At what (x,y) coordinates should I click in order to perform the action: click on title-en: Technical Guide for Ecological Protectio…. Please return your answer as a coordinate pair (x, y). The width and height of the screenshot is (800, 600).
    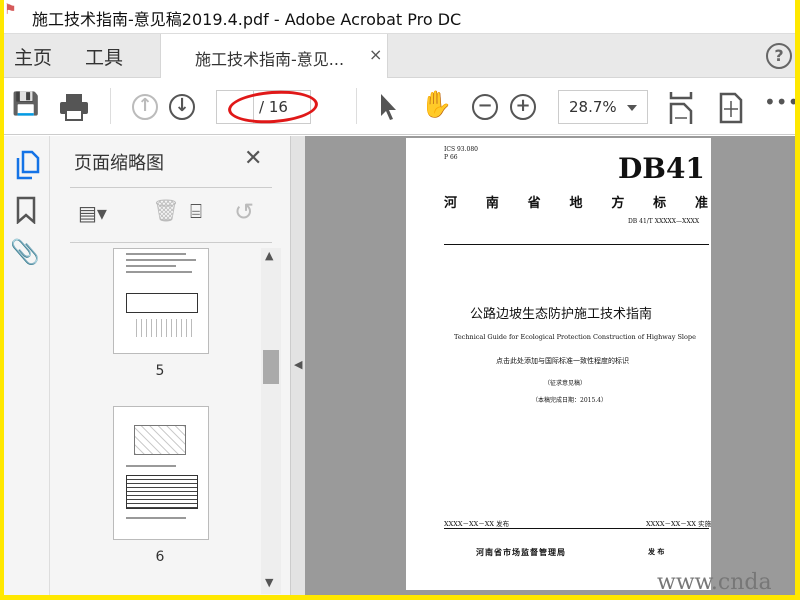
    Looking at the image, I should click on (575, 337).